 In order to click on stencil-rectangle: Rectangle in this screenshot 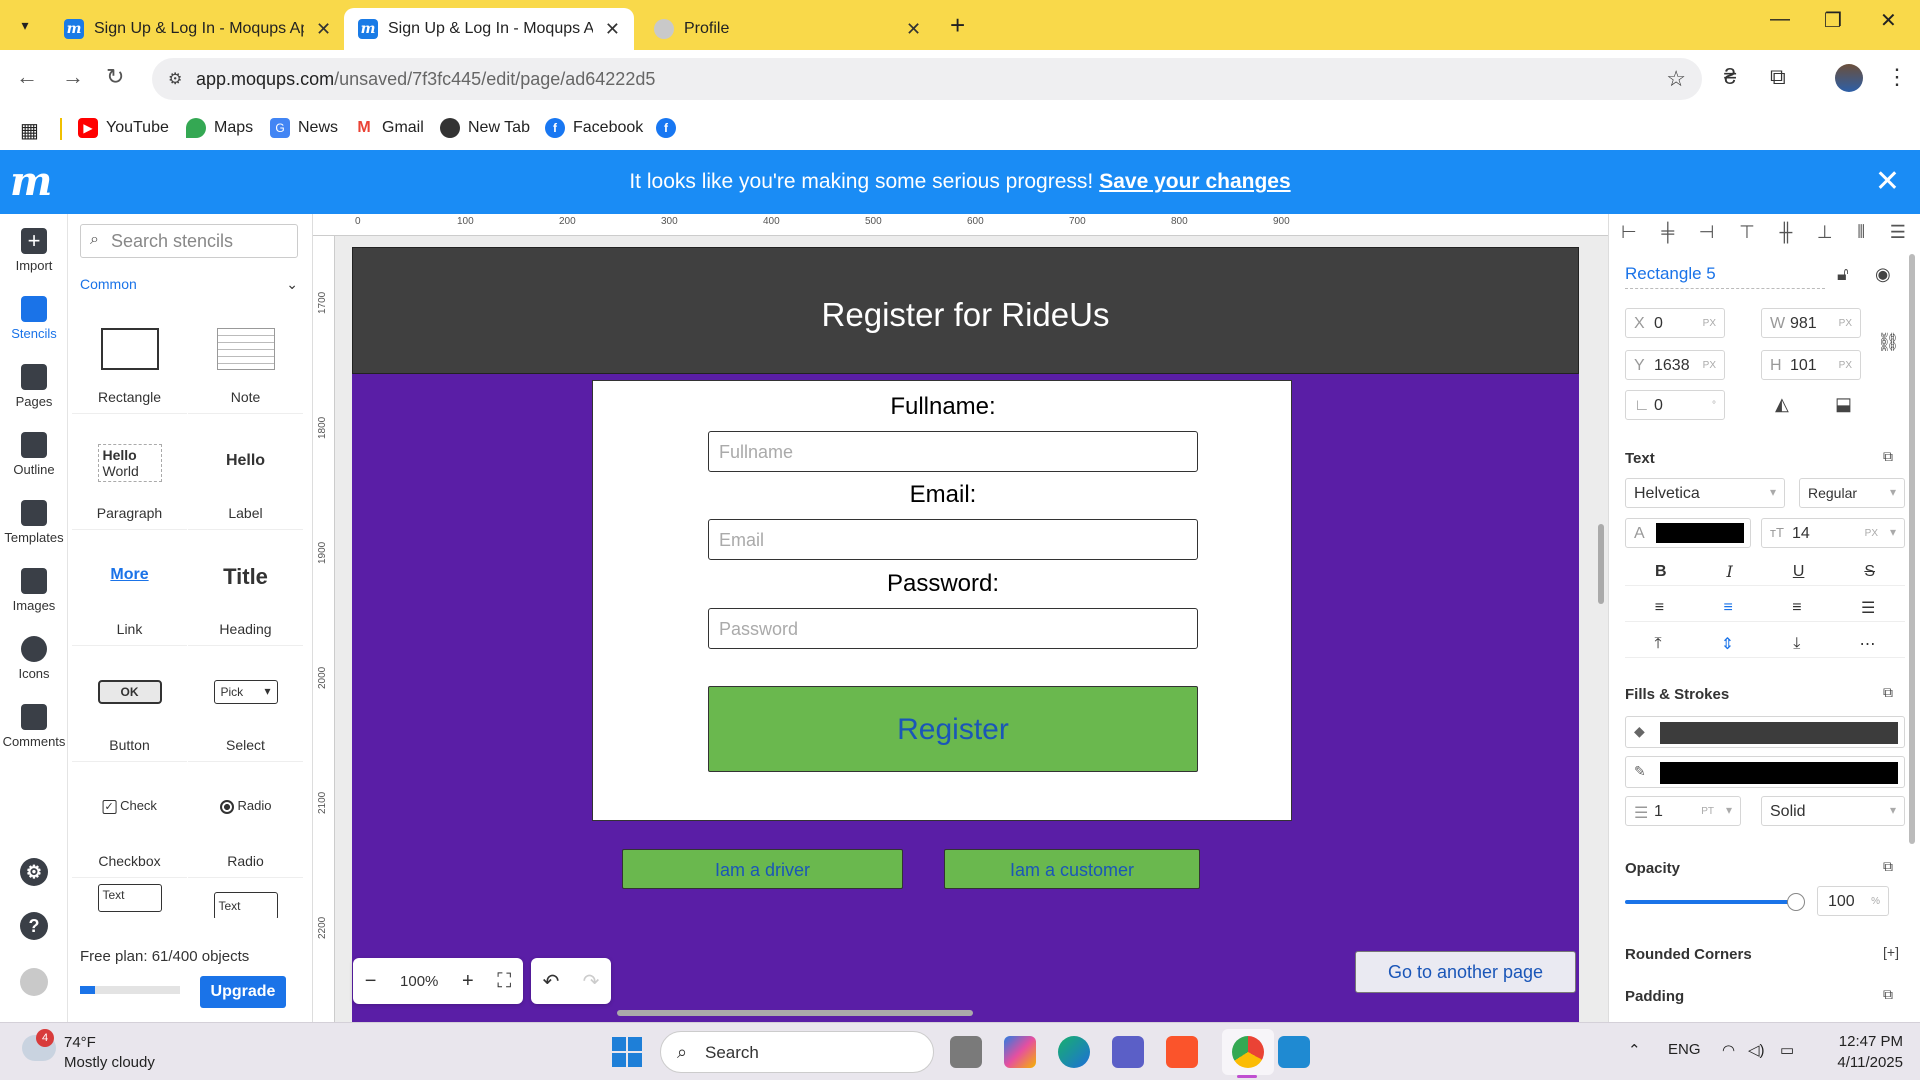, I will do `click(129, 356)`.